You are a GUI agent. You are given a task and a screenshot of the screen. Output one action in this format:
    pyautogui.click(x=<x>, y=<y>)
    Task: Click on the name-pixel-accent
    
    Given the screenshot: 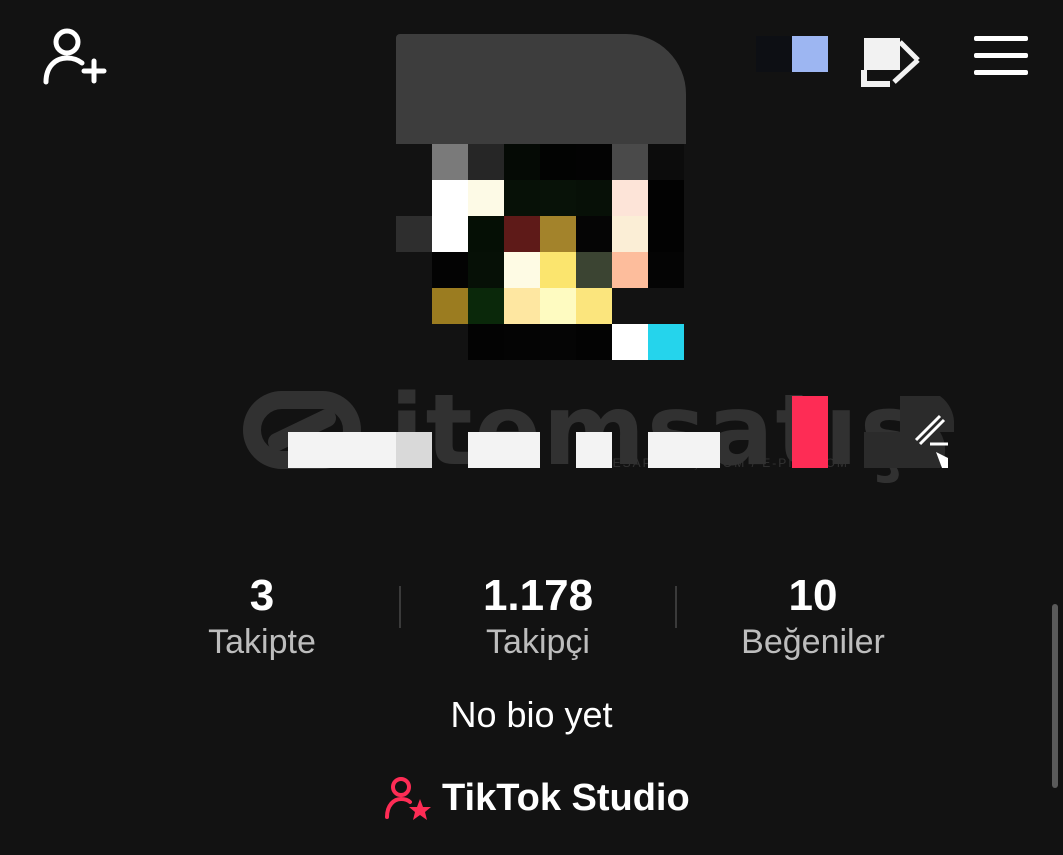 What is the action you would take?
    pyautogui.click(x=810, y=432)
    